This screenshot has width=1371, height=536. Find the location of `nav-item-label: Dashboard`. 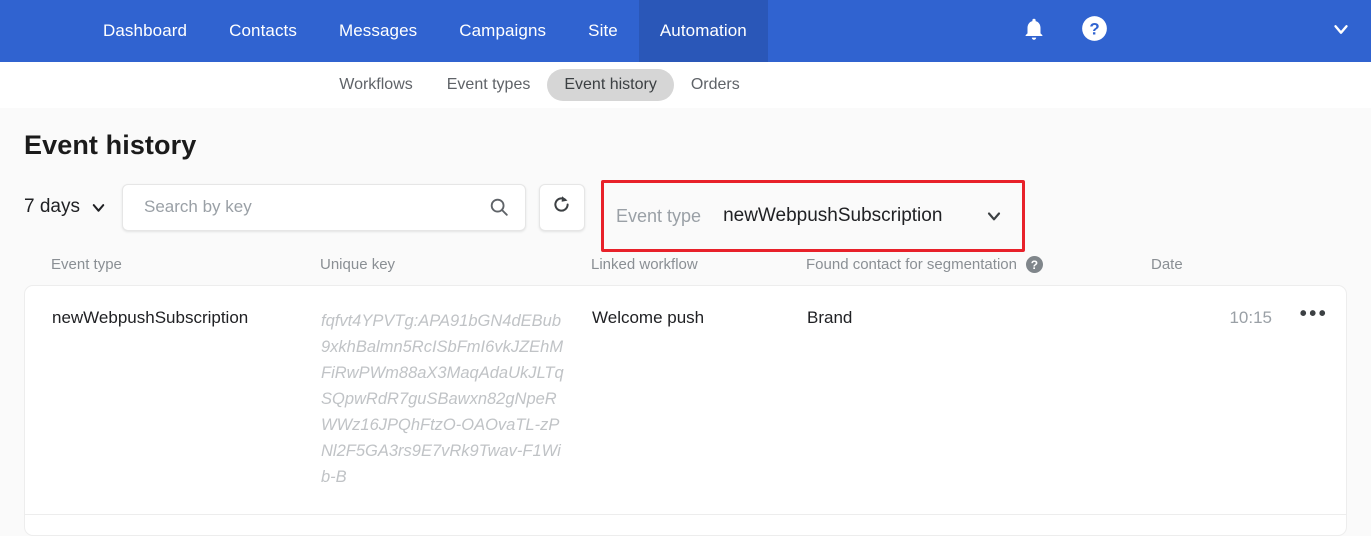

nav-item-label: Dashboard is located at coordinates (145, 30).